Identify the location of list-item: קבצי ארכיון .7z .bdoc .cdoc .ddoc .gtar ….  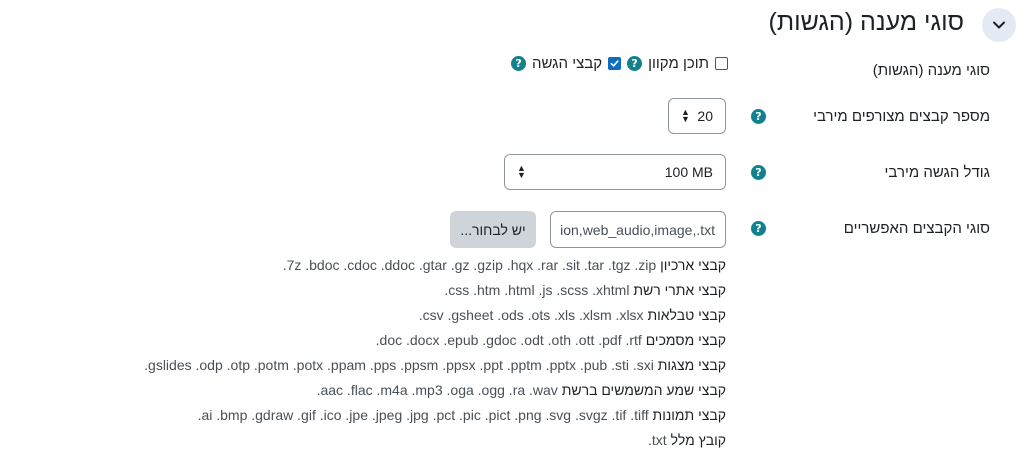
(504, 265).